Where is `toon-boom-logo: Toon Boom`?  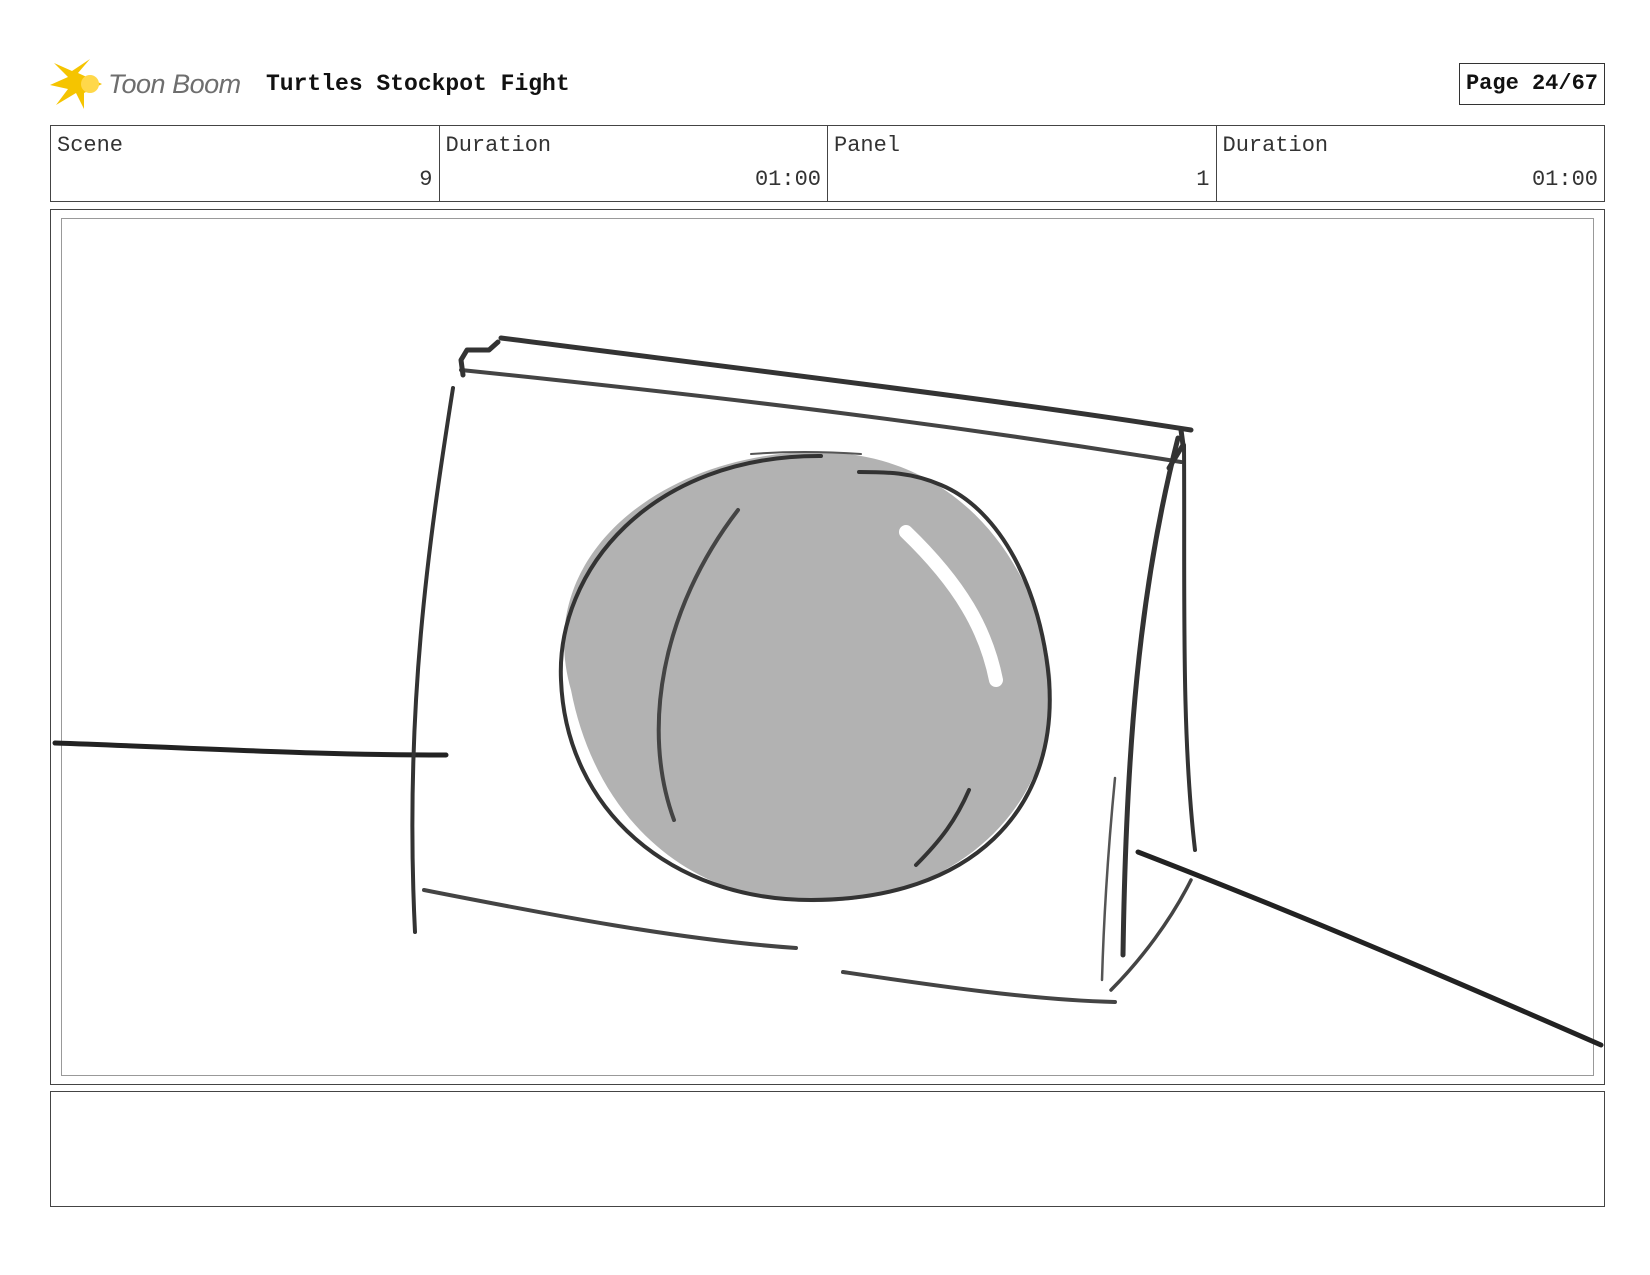 toon-boom-logo: Toon Boom is located at coordinates (150, 84).